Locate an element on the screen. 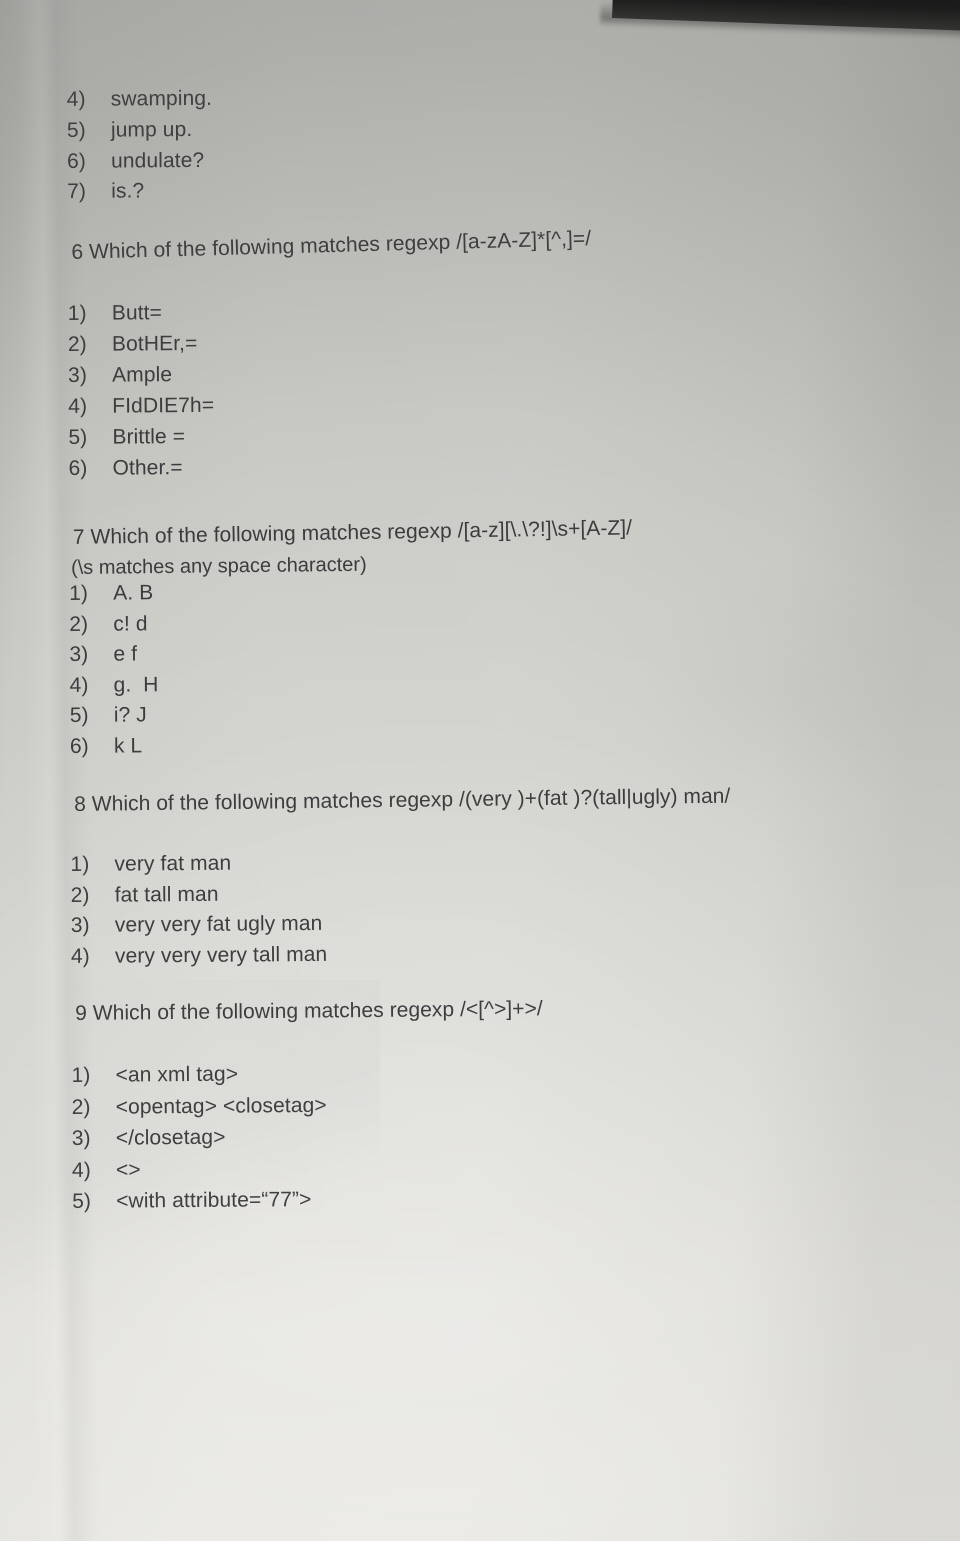 The width and height of the screenshot is (960, 1541). option-text: jump up. is located at coordinates (151, 129).